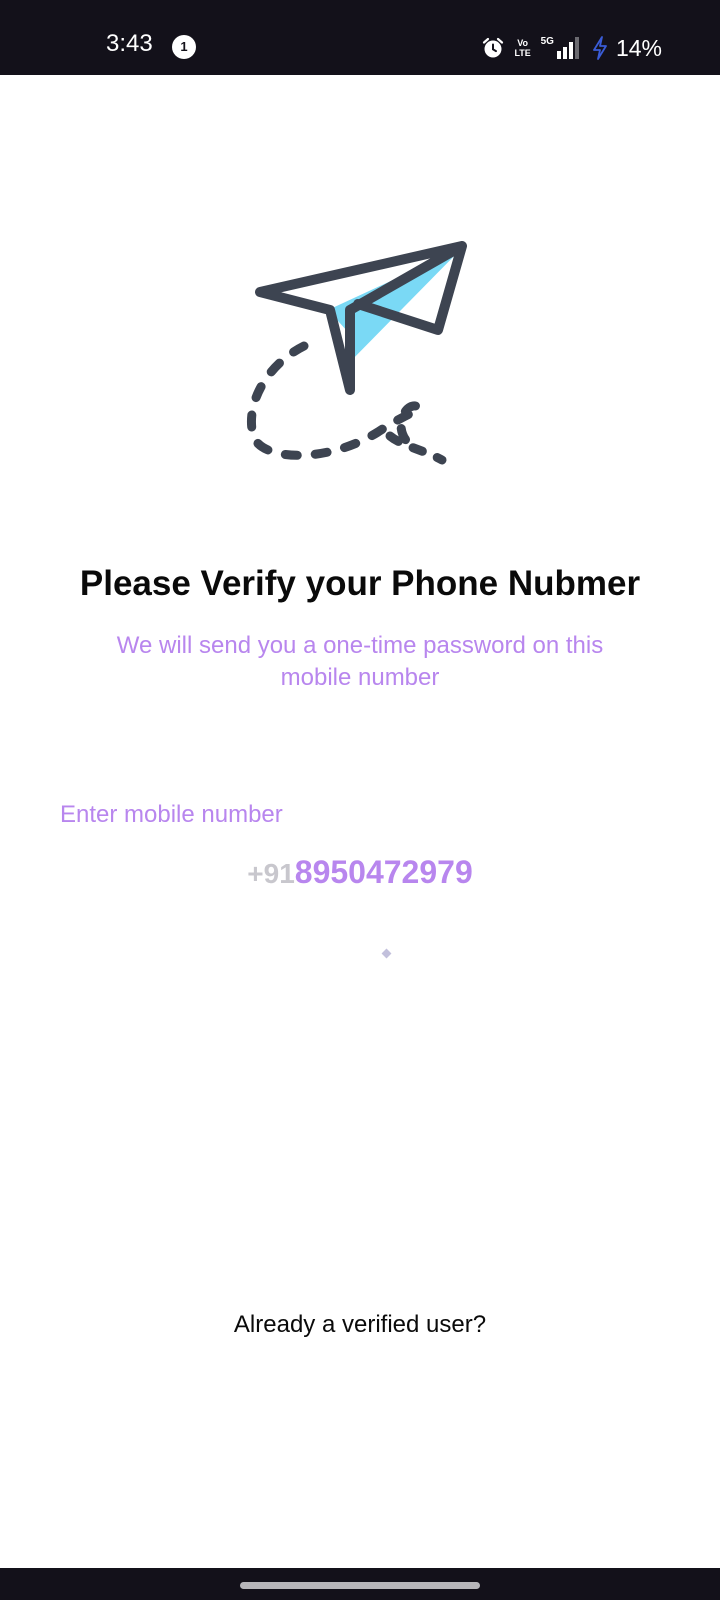  What do you see at coordinates (171, 814) in the screenshot?
I see `mobile-number-label: Enter mobile number` at bounding box center [171, 814].